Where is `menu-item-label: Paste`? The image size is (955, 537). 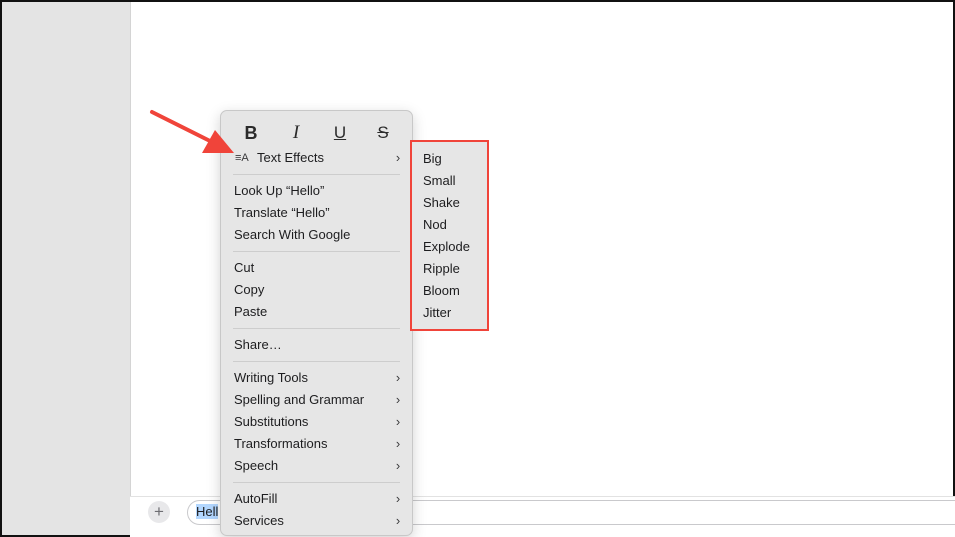
menu-item-label: Paste is located at coordinates (251, 311).